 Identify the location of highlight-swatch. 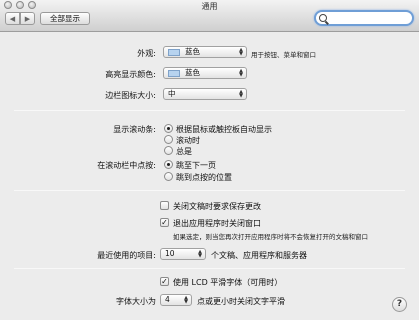
(174, 73).